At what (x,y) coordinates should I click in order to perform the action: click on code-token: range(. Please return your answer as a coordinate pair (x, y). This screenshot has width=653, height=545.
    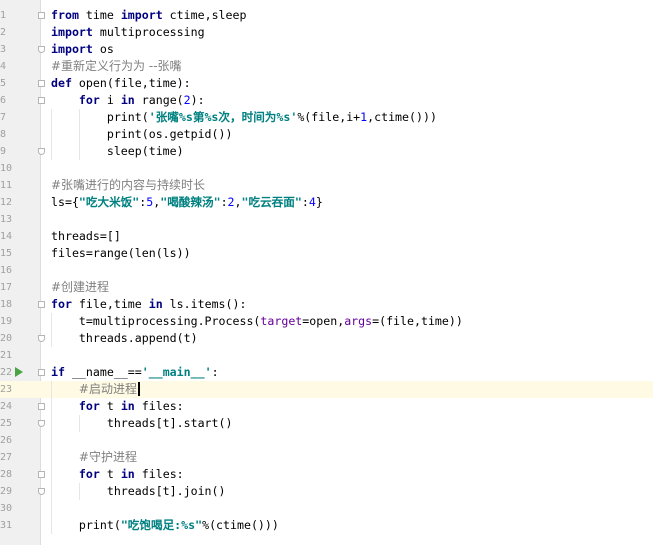
    Looking at the image, I should click on (159, 99).